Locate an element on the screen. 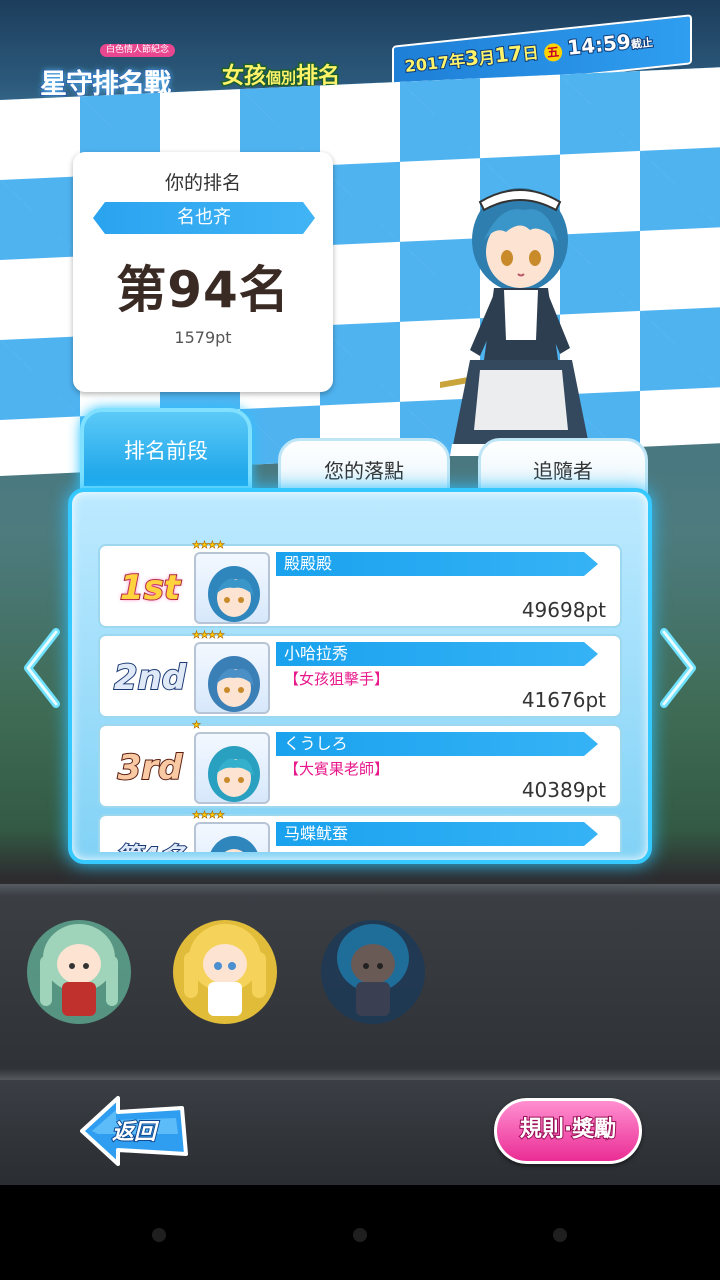 The height and width of the screenshot is (1280, 720). player-name: くうしろ is located at coordinates (316, 743).